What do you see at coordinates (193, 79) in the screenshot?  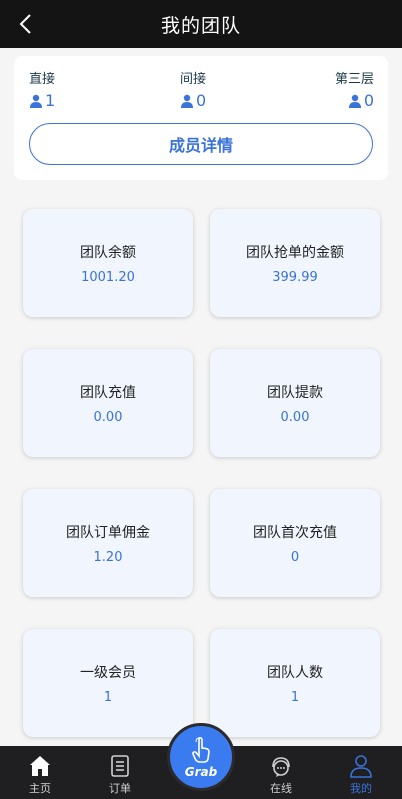 I see `stat-indirect-label: 间接` at bounding box center [193, 79].